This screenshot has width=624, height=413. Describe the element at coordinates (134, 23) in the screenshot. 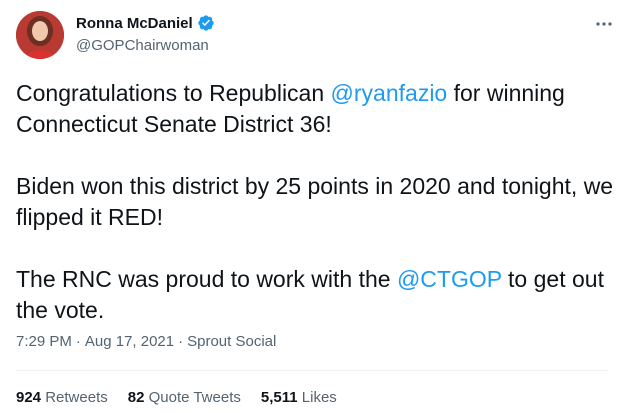

I see `author-display-name: Ronna McDaniel` at that location.